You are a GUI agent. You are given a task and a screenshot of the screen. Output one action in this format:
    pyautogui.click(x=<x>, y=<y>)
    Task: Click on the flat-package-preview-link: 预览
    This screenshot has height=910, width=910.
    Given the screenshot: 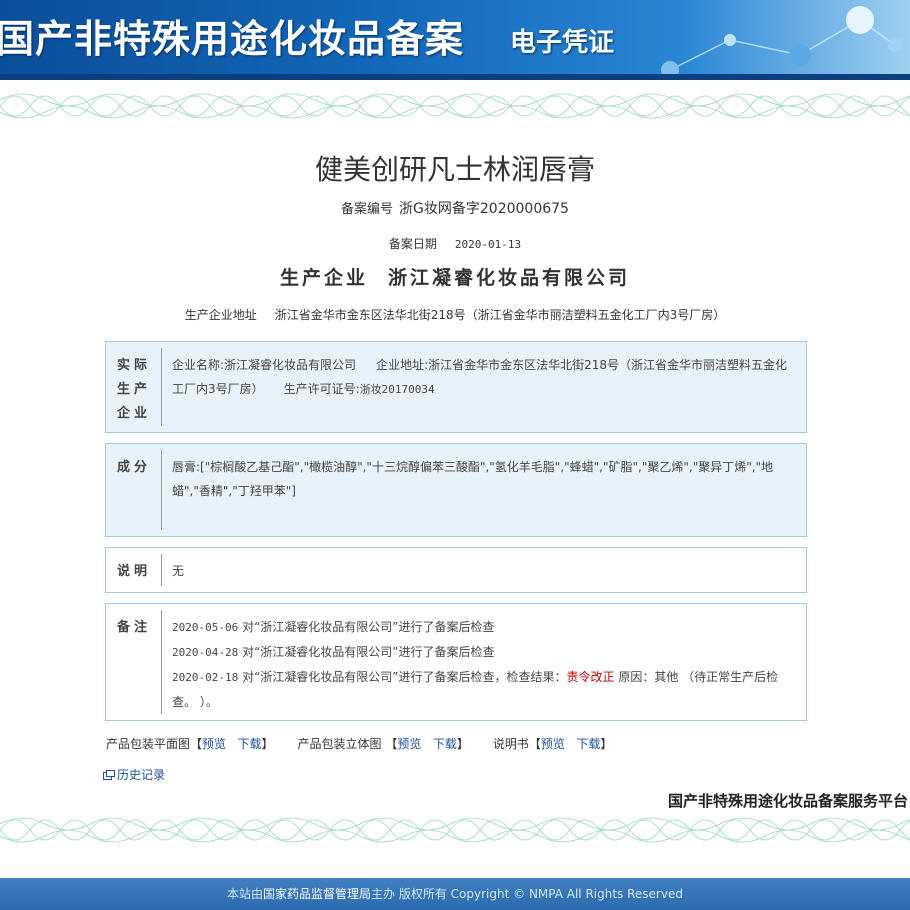 What is the action you would take?
    pyautogui.click(x=214, y=744)
    